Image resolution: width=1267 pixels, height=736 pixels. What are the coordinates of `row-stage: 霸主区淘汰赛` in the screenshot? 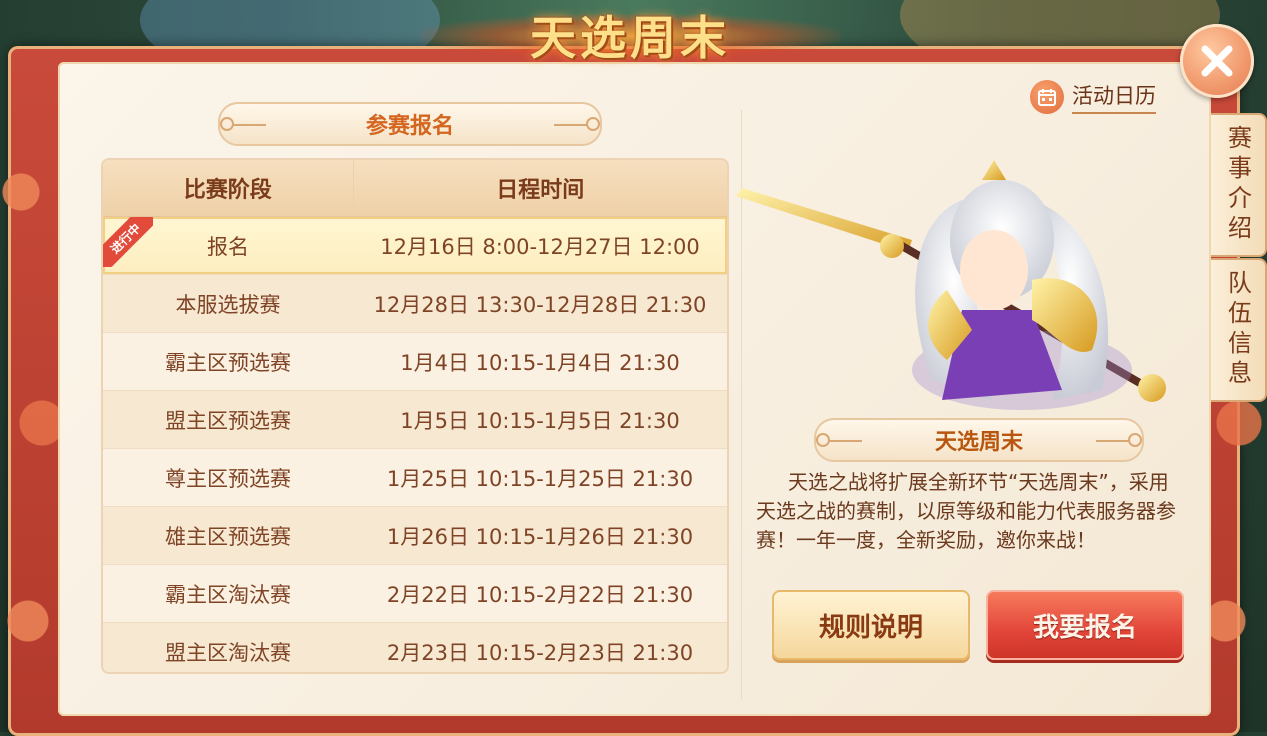 It's located at (228, 594).